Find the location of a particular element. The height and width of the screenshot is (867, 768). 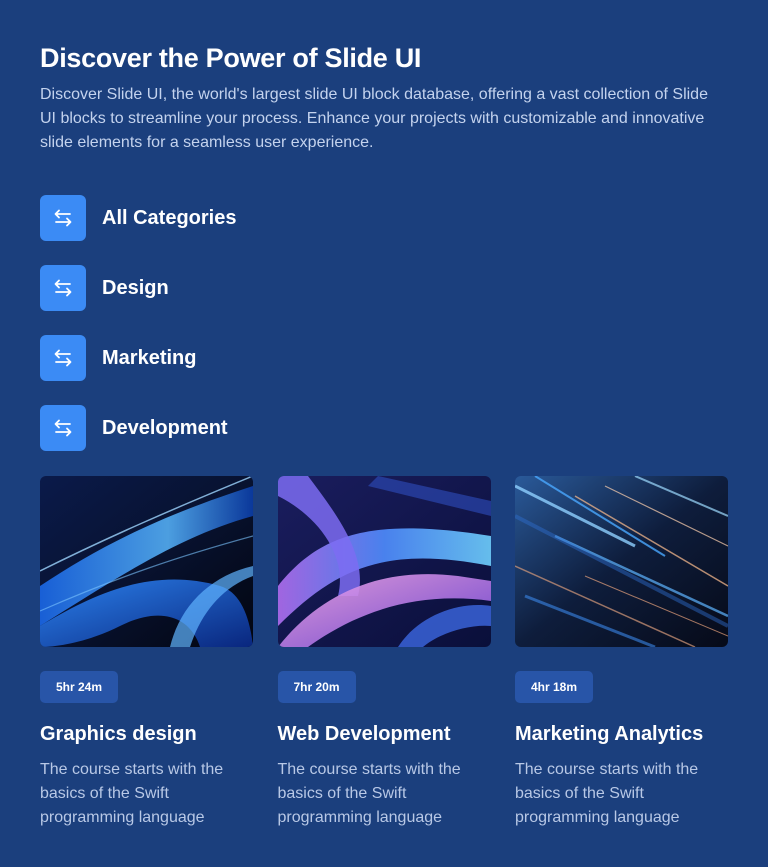

category-development: Development is located at coordinates (384, 428).